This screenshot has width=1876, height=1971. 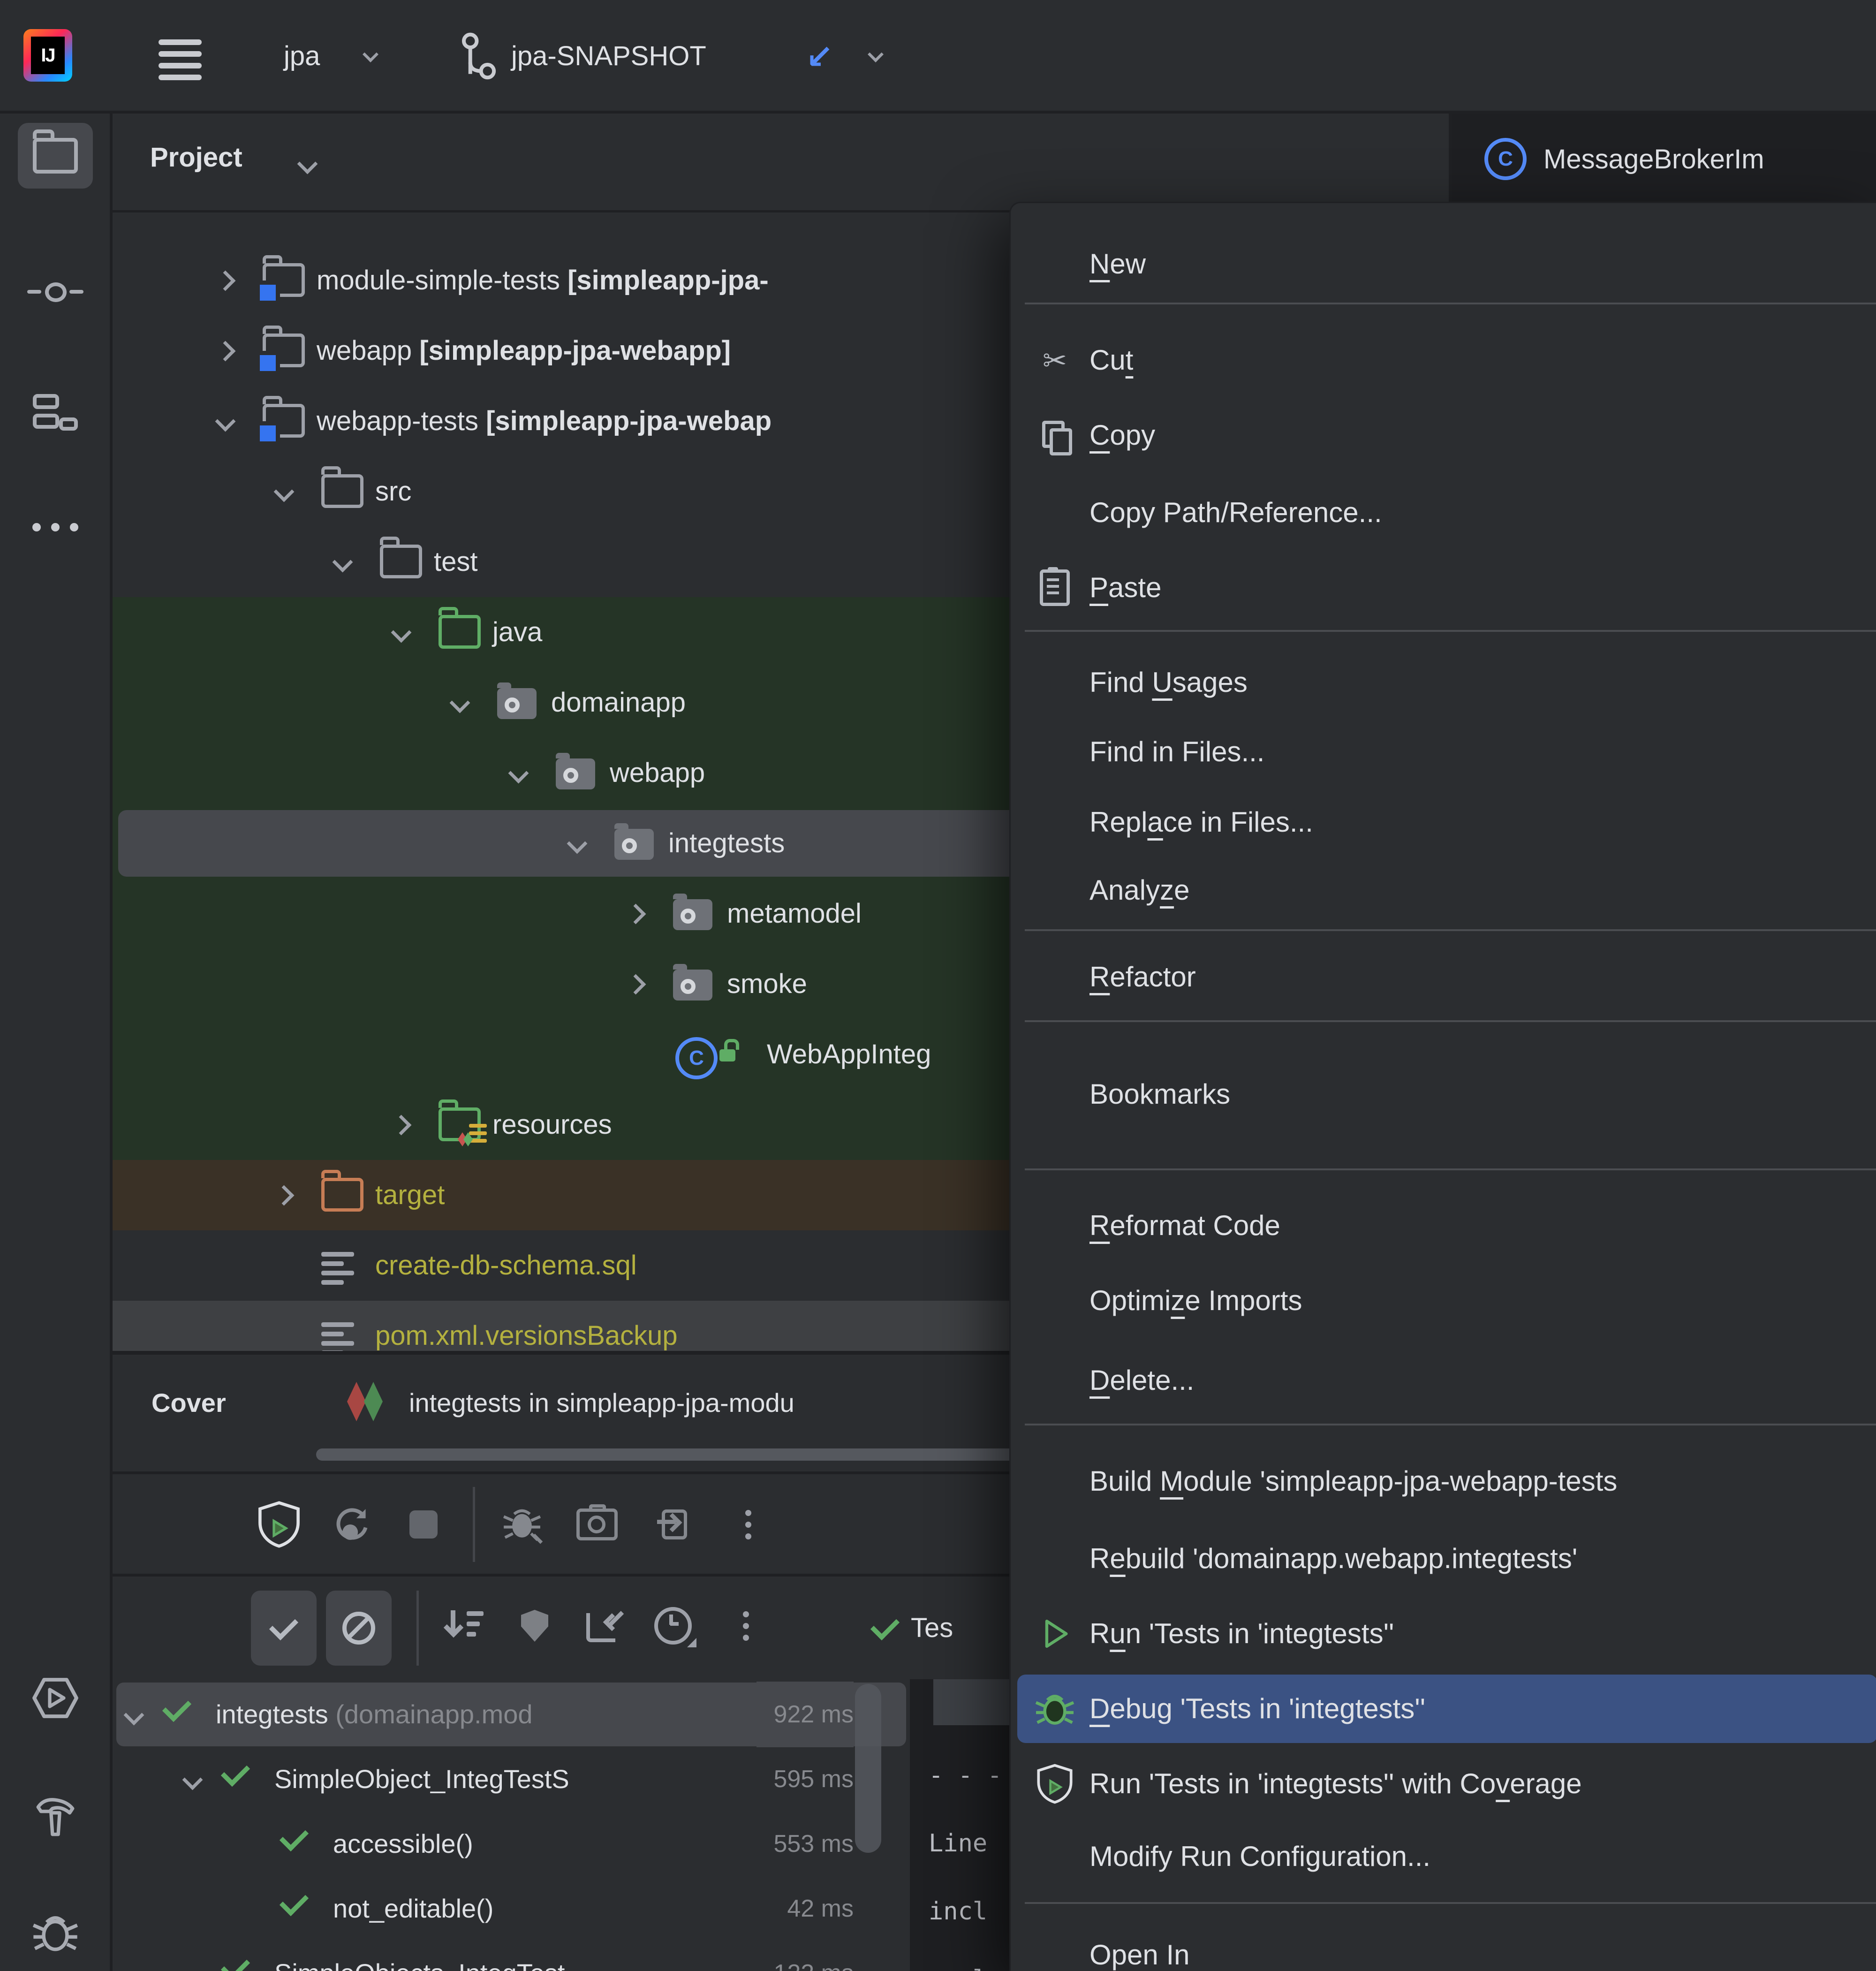 I want to click on test-row-integtests: integtests (domainapp.mod 922 ms, so click(x=511, y=1715).